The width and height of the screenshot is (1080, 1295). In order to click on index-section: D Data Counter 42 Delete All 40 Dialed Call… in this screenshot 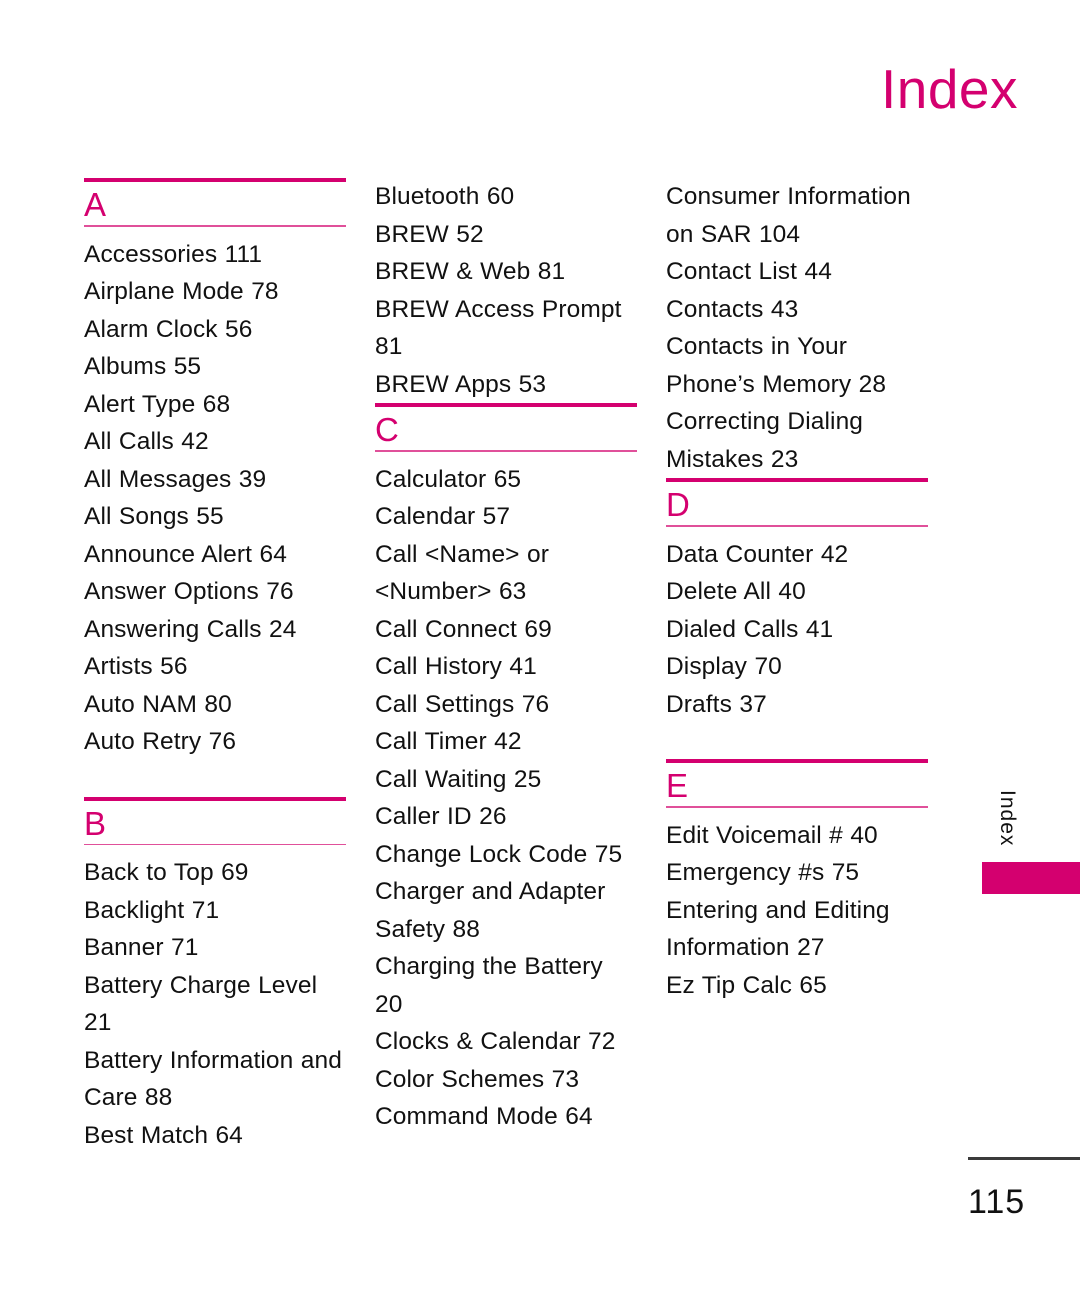, I will do `click(797, 600)`.